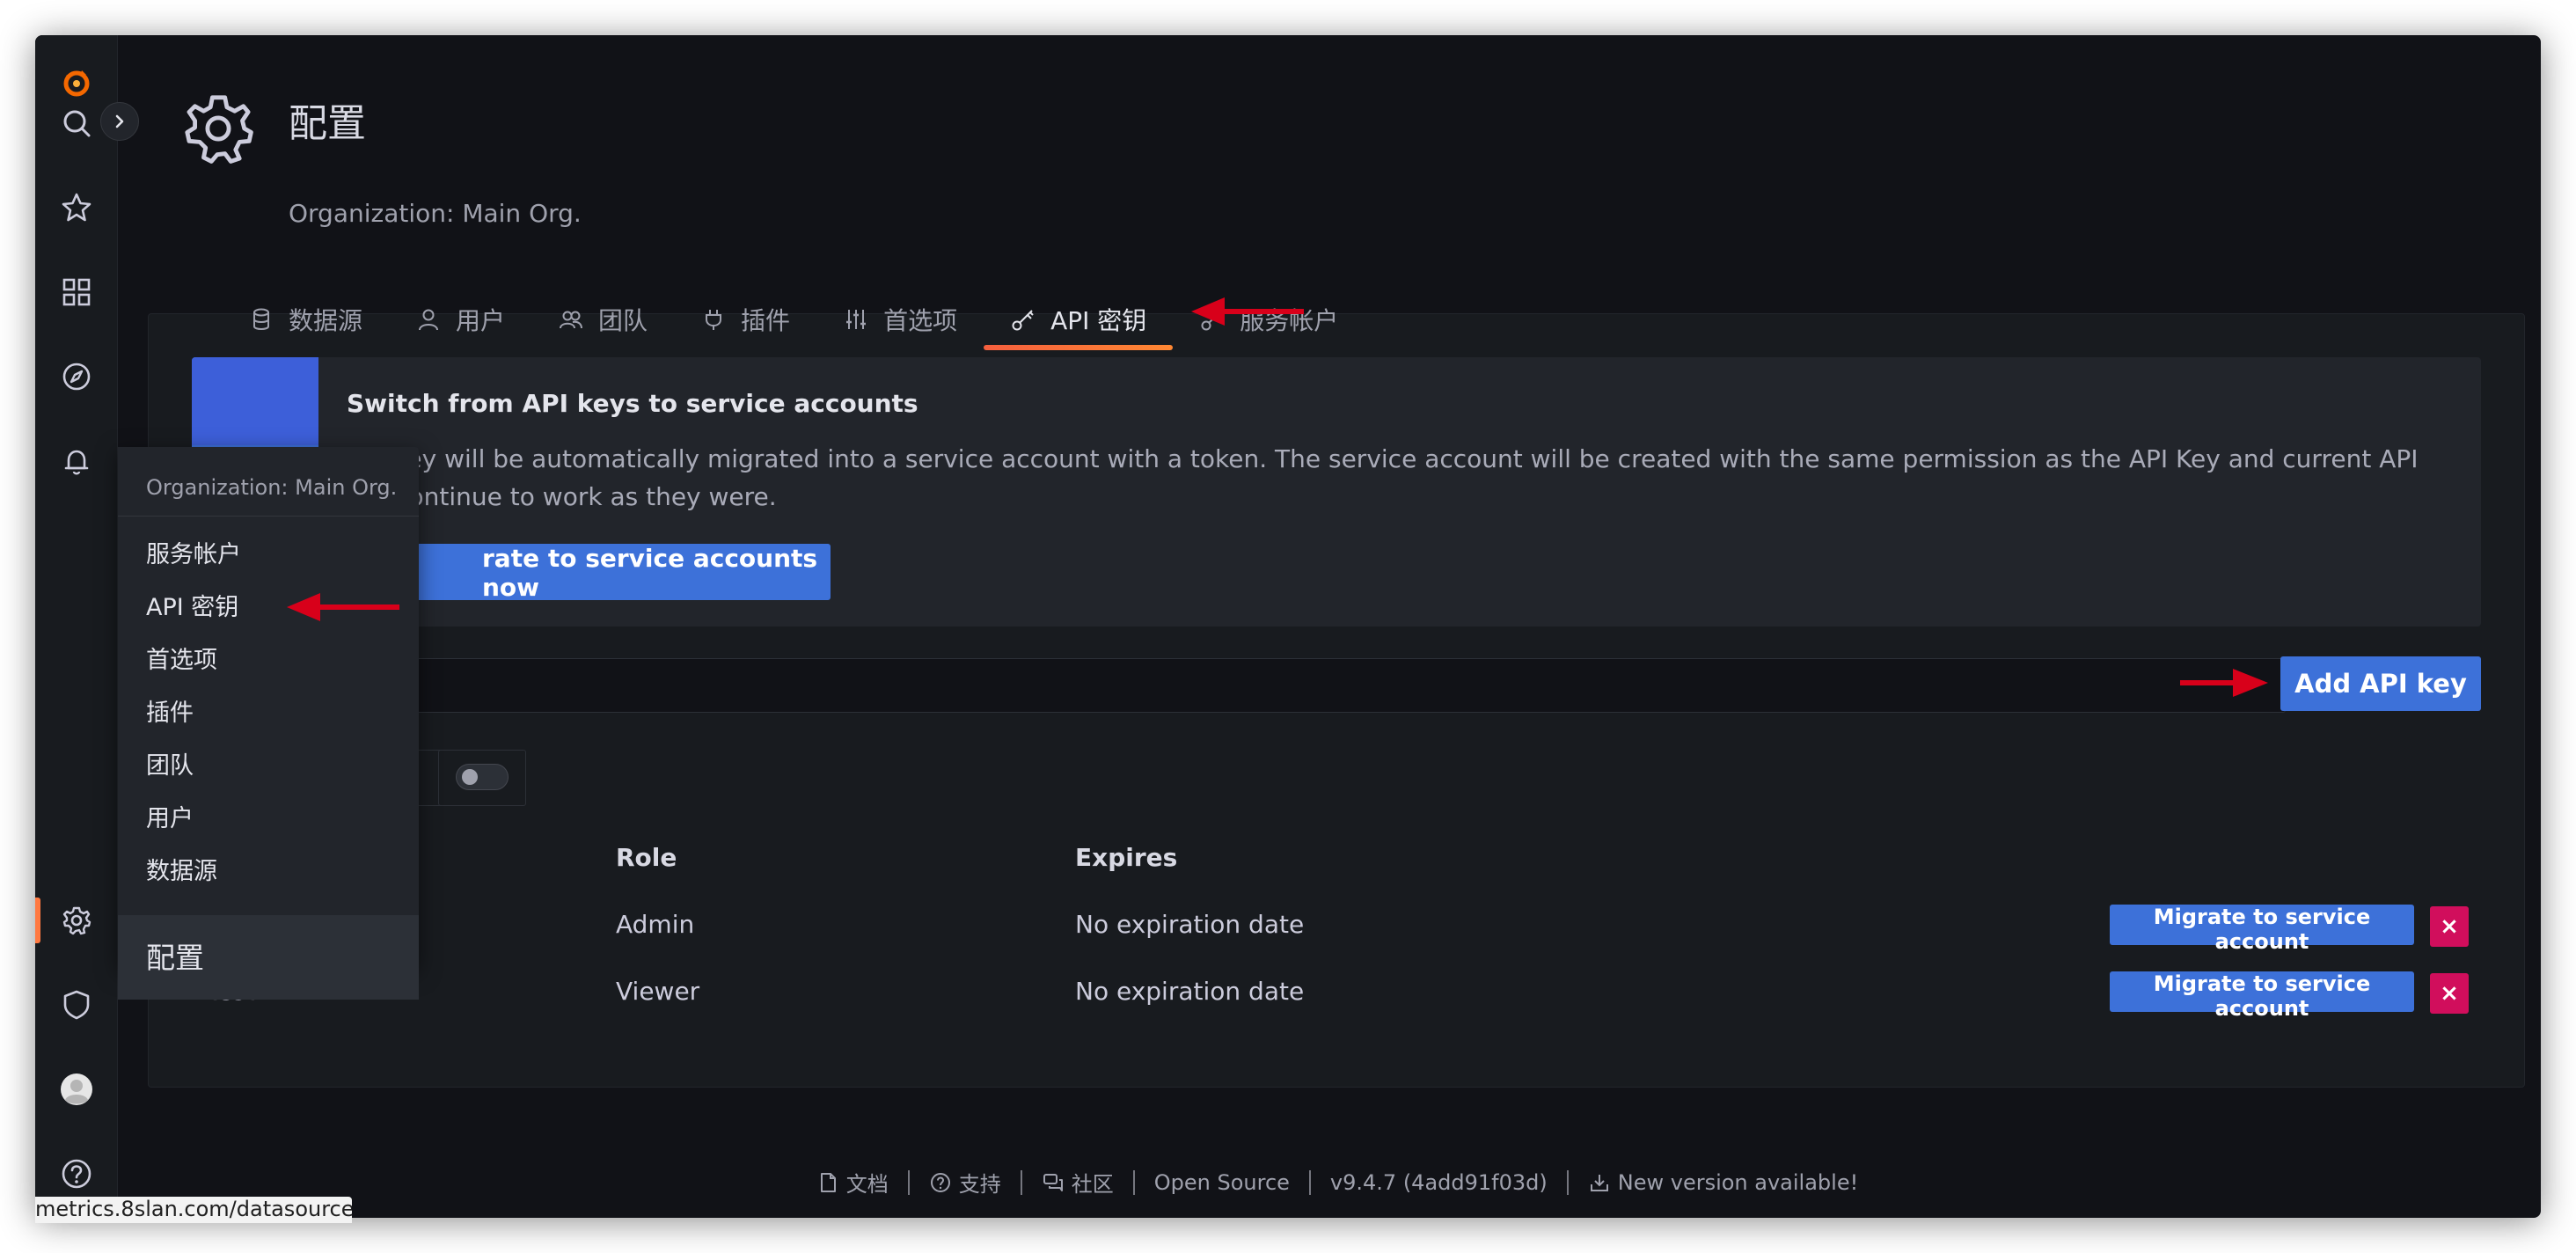  Describe the element at coordinates (76, 123) in the screenshot. I see `search-icon` at that location.